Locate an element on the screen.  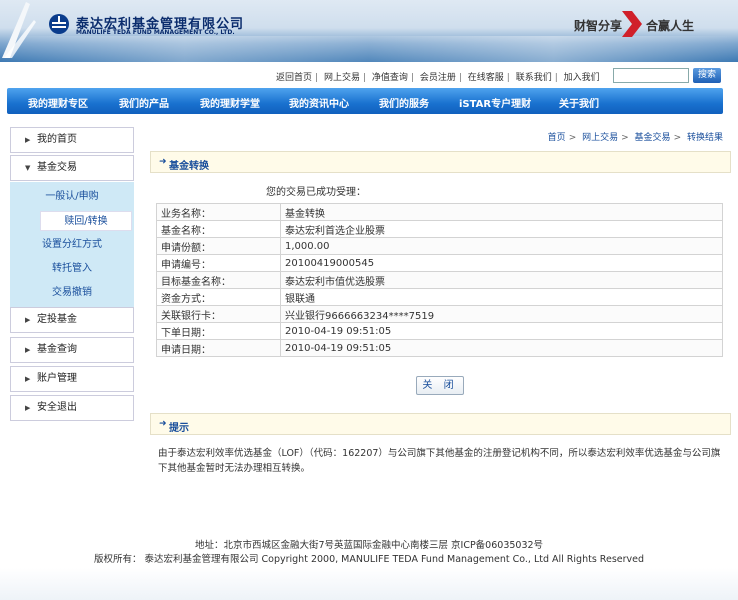
sidebar-item-fund-query: ▶ 基金查询 is located at coordinates (72, 350).